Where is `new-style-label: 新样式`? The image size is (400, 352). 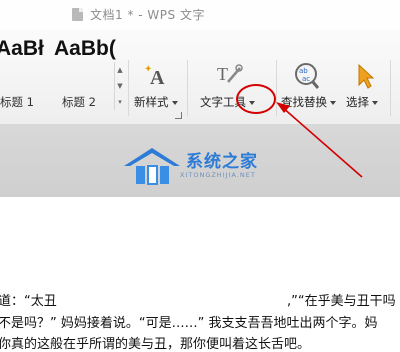
new-style-label: 新样式 is located at coordinates (156, 102).